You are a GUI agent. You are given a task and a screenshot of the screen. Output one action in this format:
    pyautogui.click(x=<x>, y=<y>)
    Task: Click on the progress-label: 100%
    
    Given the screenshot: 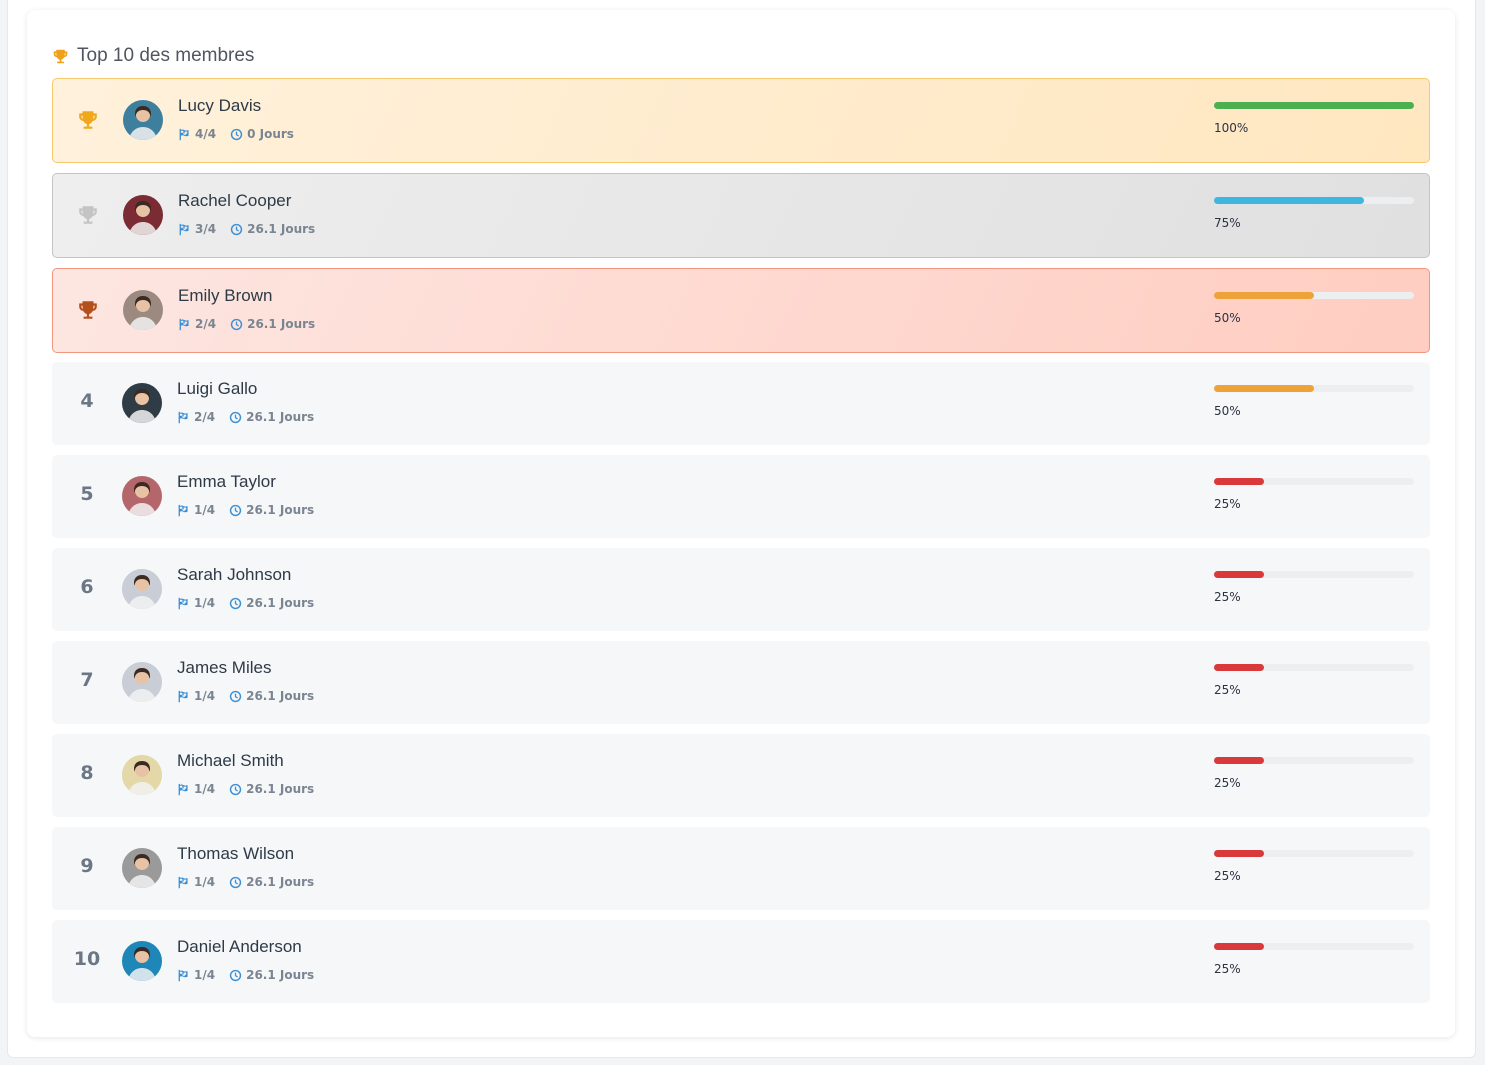 What is the action you would take?
    pyautogui.click(x=1231, y=128)
    